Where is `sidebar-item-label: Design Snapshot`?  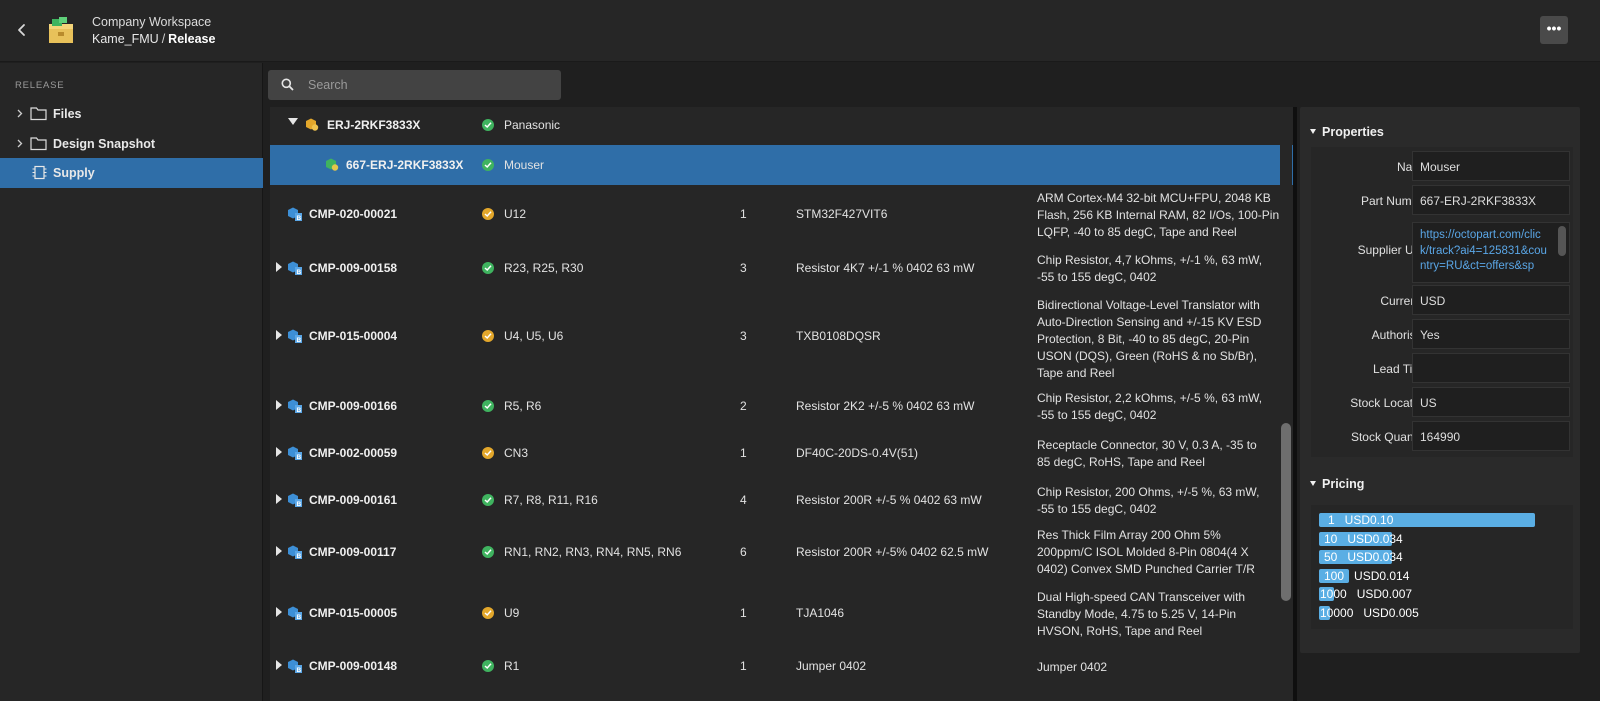
sidebar-item-label: Design Snapshot is located at coordinates (104, 144).